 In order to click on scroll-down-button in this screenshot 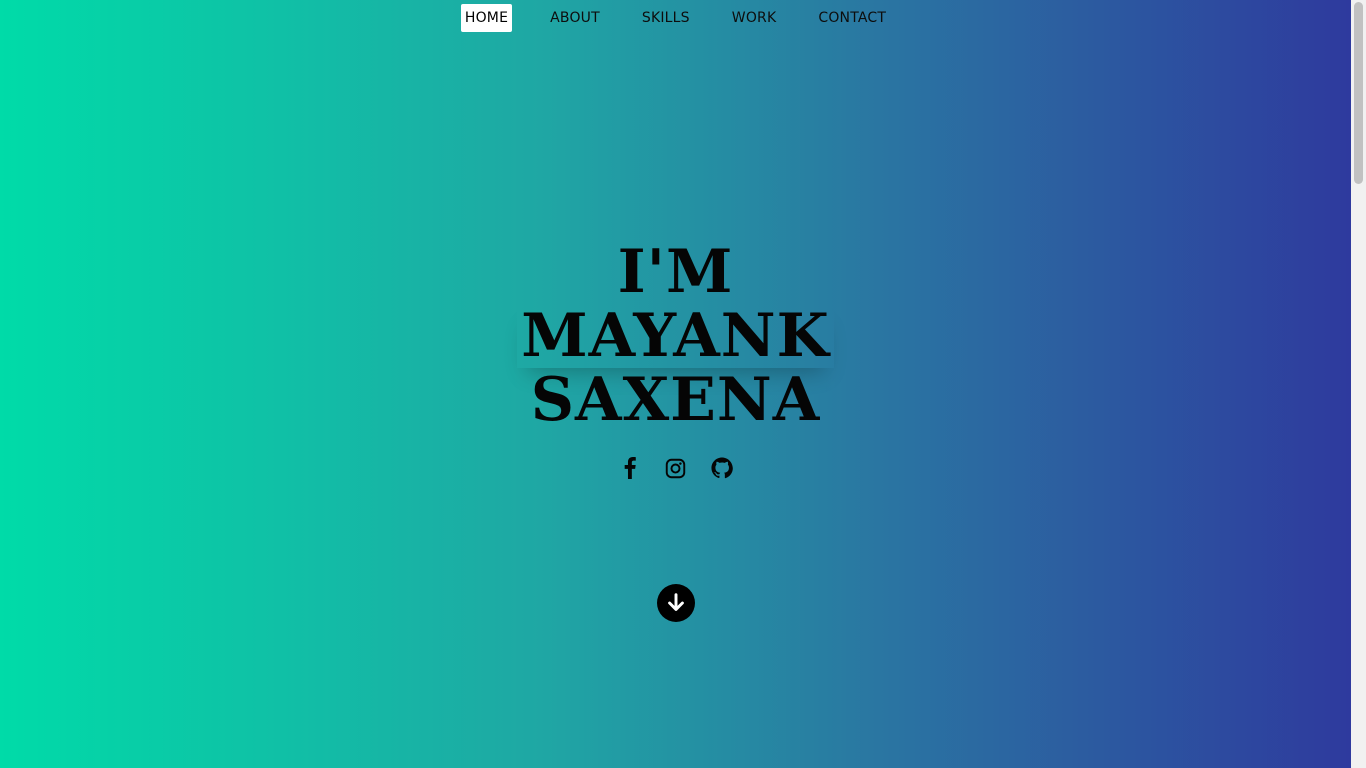, I will do `click(676, 603)`.